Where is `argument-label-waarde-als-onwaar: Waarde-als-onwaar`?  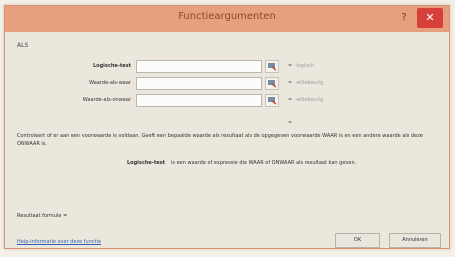 argument-label-waarde-als-onwaar: Waarde-als-onwaar is located at coordinates (106, 100).